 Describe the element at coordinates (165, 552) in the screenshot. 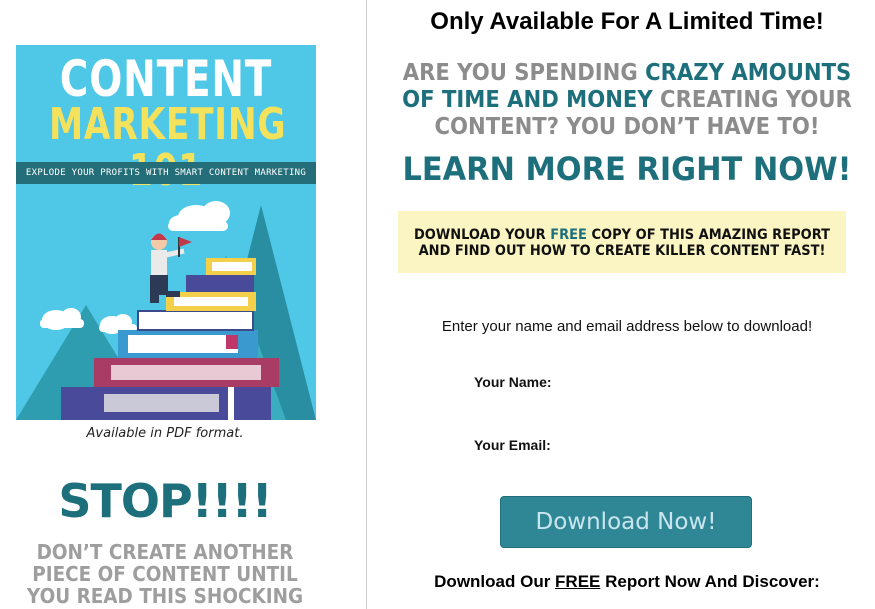

I see `stop-sub-line: DON’T CREATE ANOTHER` at that location.